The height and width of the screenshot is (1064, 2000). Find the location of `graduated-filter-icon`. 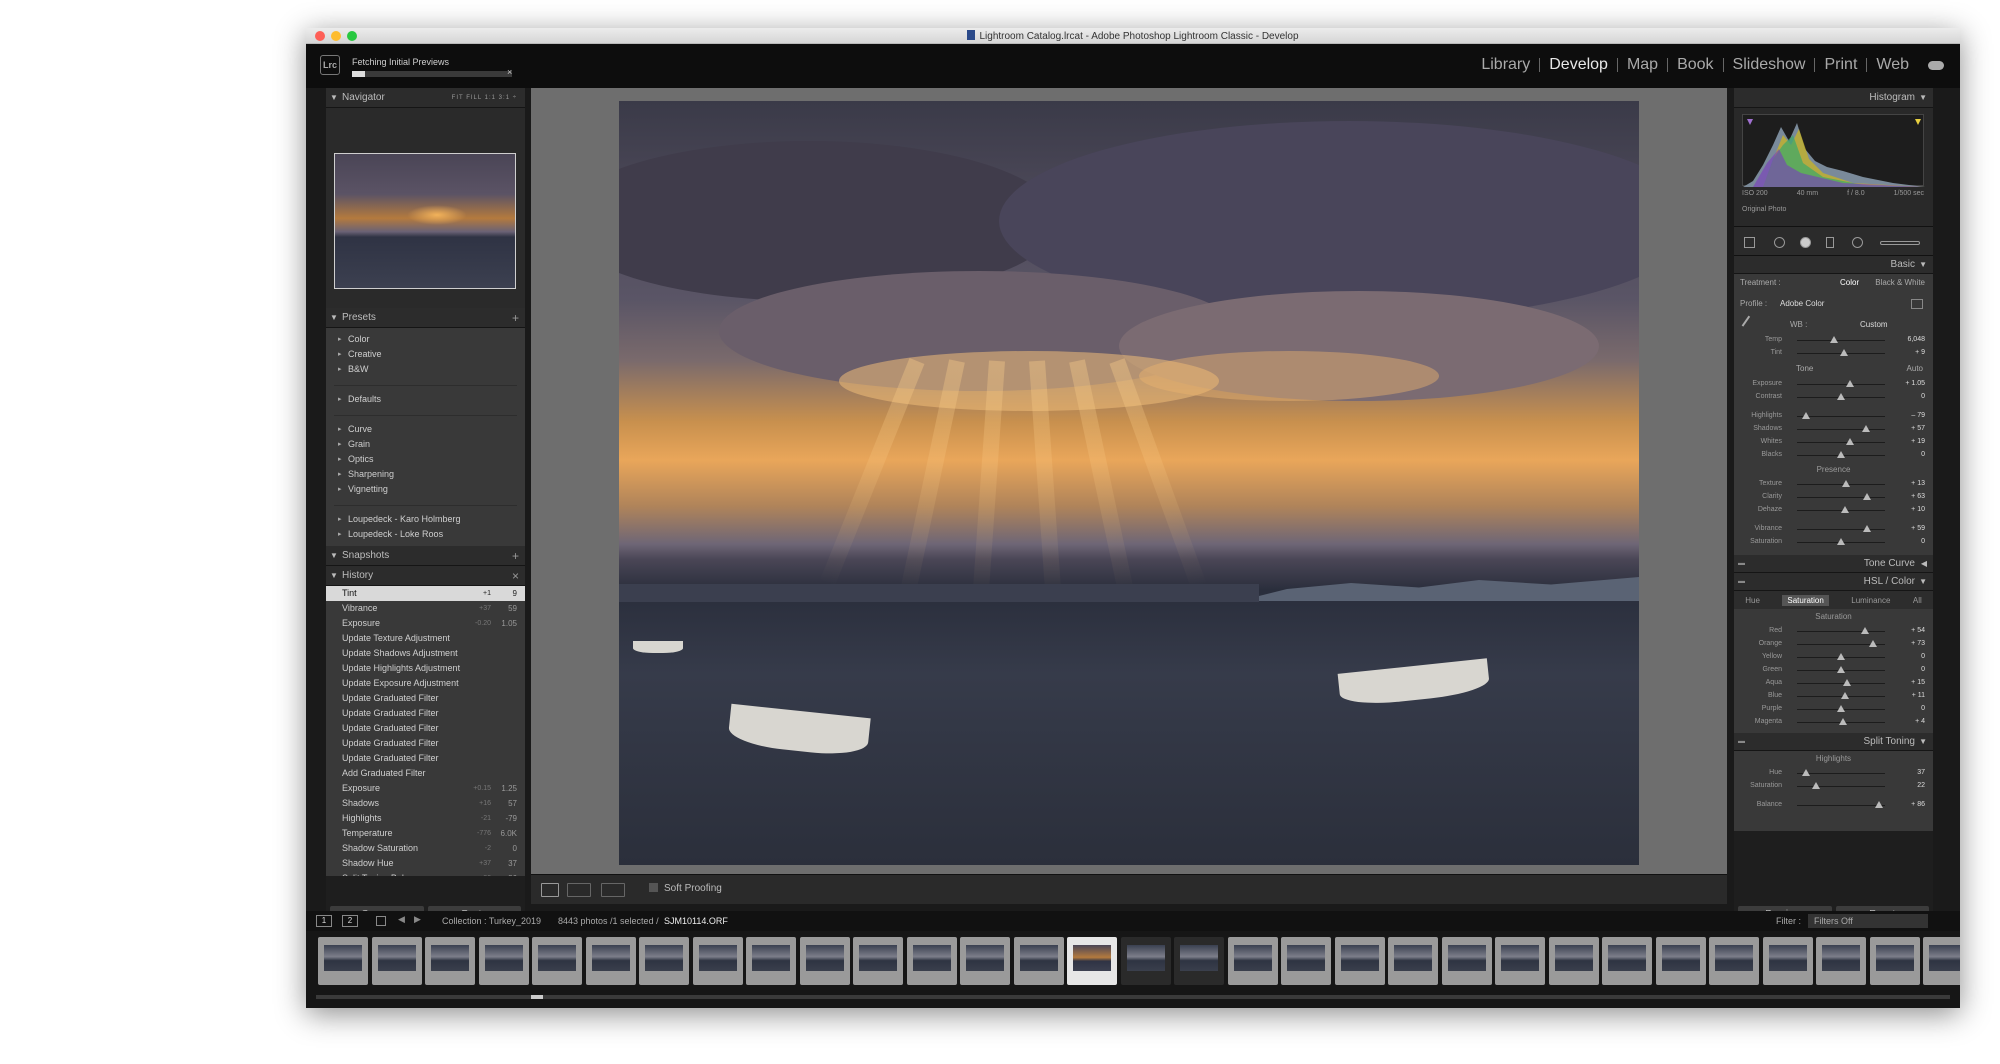

graduated-filter-icon is located at coordinates (1830, 242).